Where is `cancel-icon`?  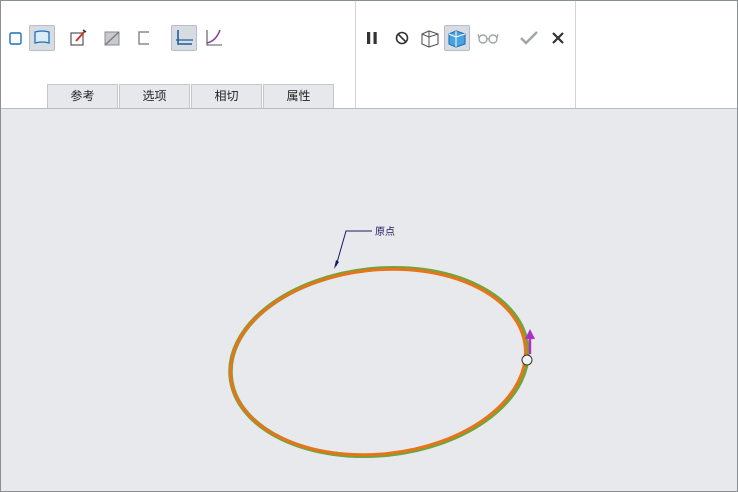 cancel-icon is located at coordinates (558, 38).